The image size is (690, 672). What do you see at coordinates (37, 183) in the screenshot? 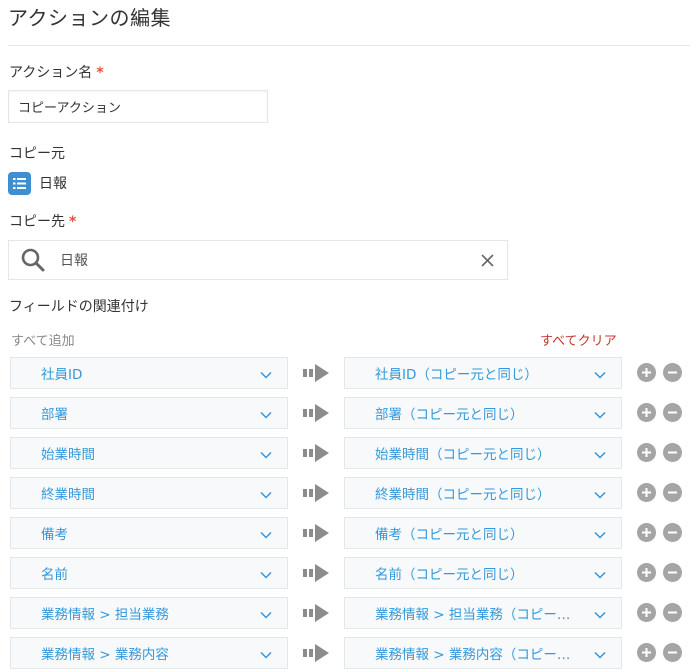
I see `copy-source-app: 日報` at bounding box center [37, 183].